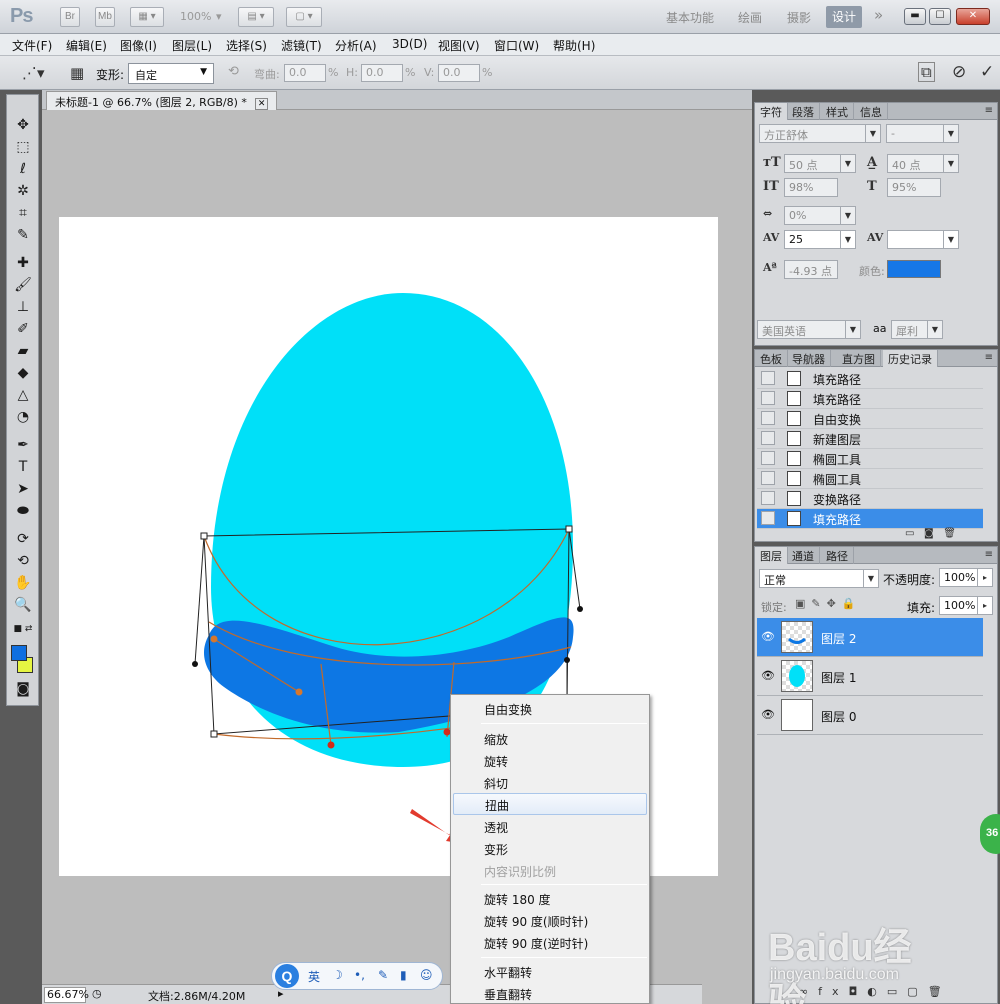 The image size is (1000, 1004). Describe the element at coordinates (799, 17) in the screenshot. I see `workspace-photography: 摄影` at that location.